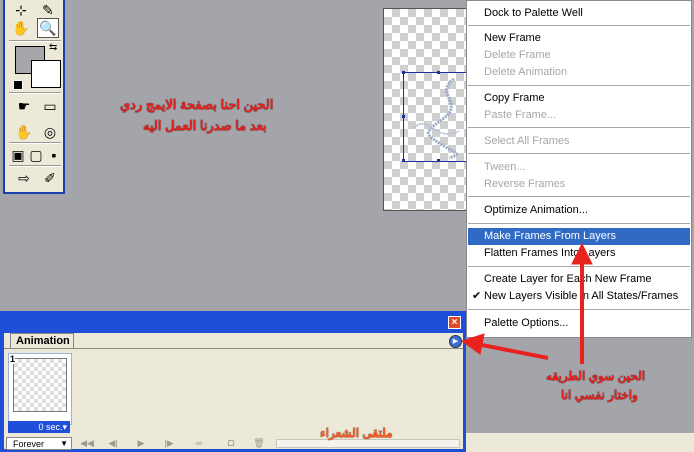 The width and height of the screenshot is (694, 452). I want to click on annotation-arrows, so click(526, 303).